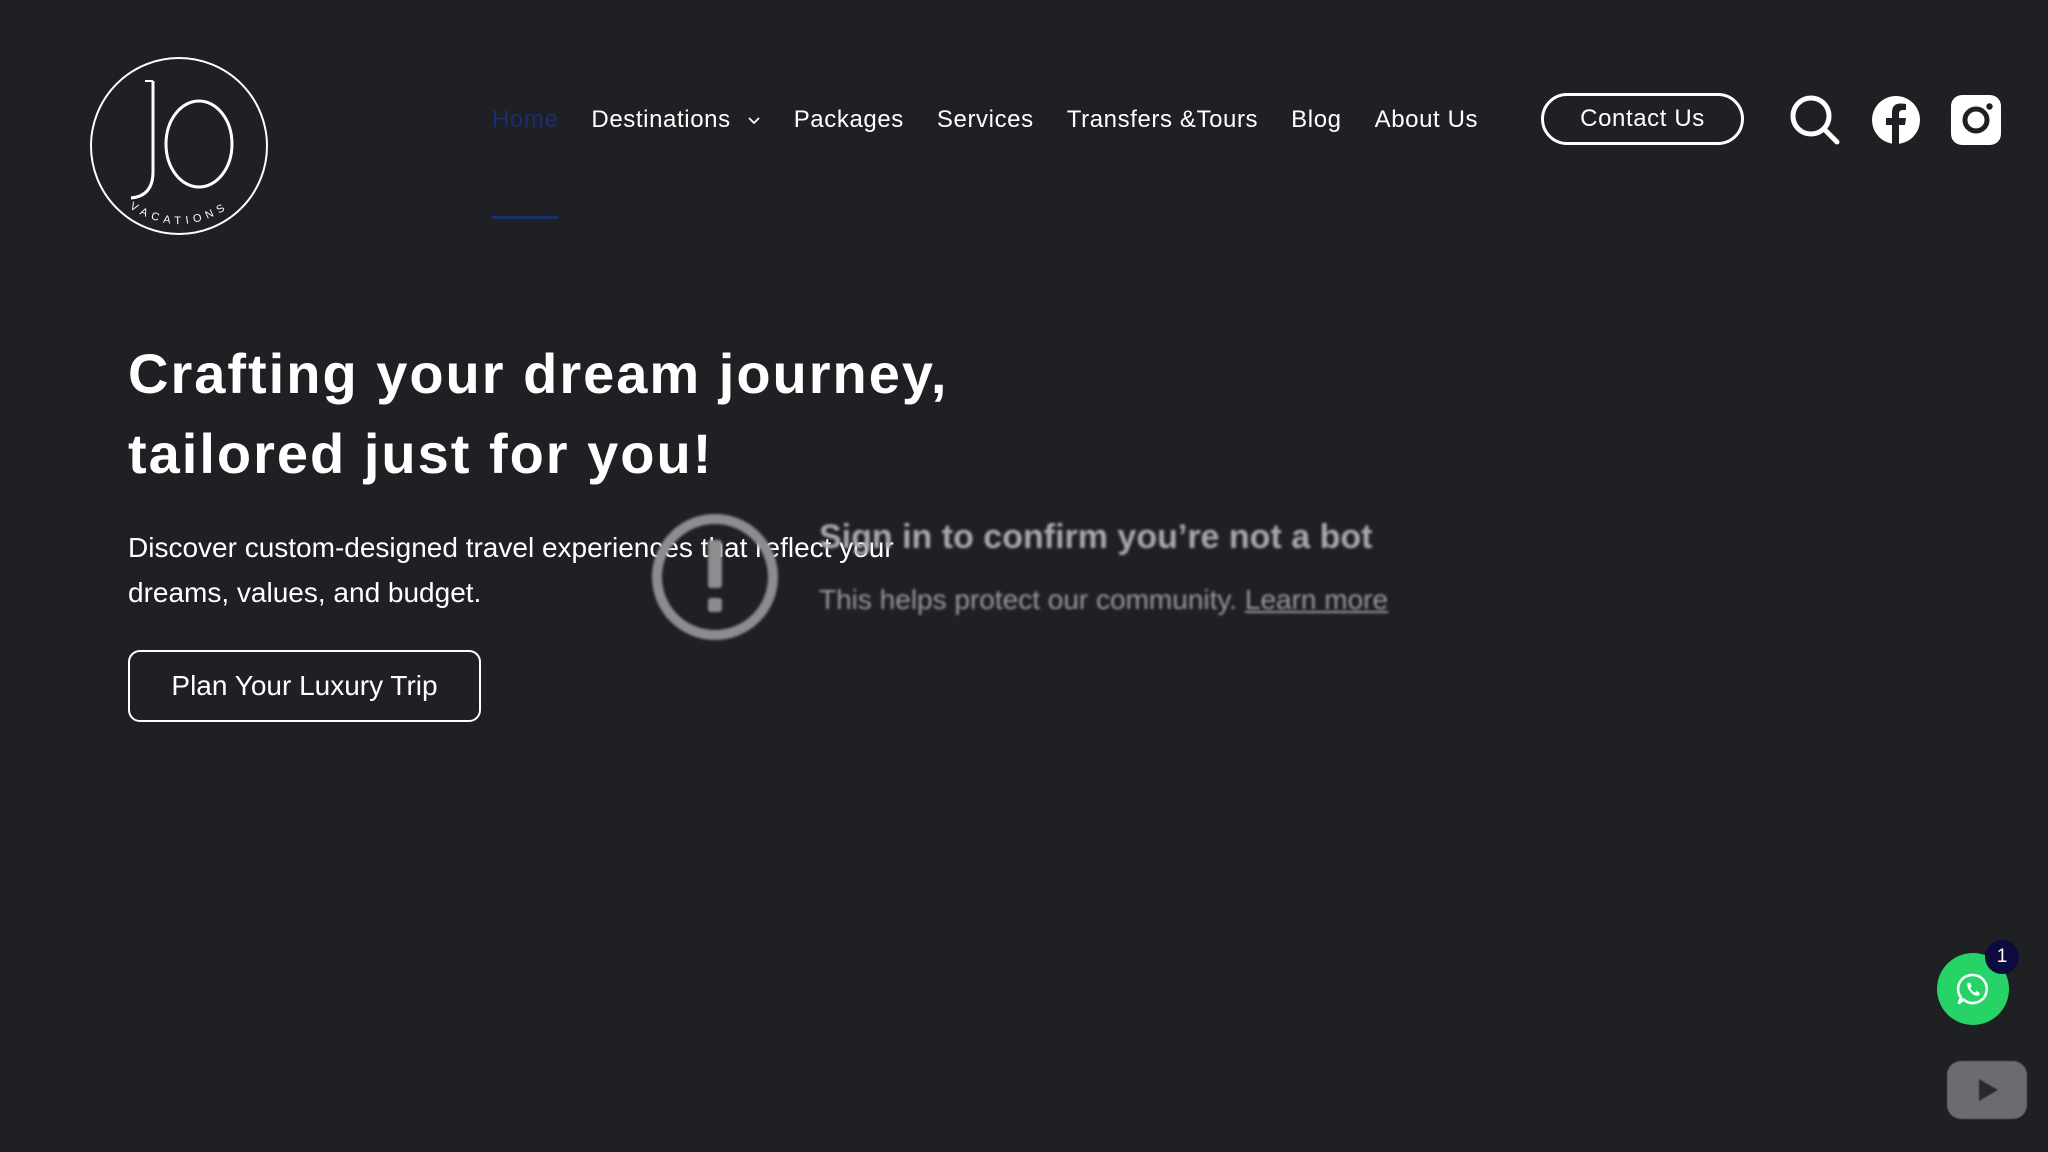  I want to click on facebook-icon, so click(1896, 120).